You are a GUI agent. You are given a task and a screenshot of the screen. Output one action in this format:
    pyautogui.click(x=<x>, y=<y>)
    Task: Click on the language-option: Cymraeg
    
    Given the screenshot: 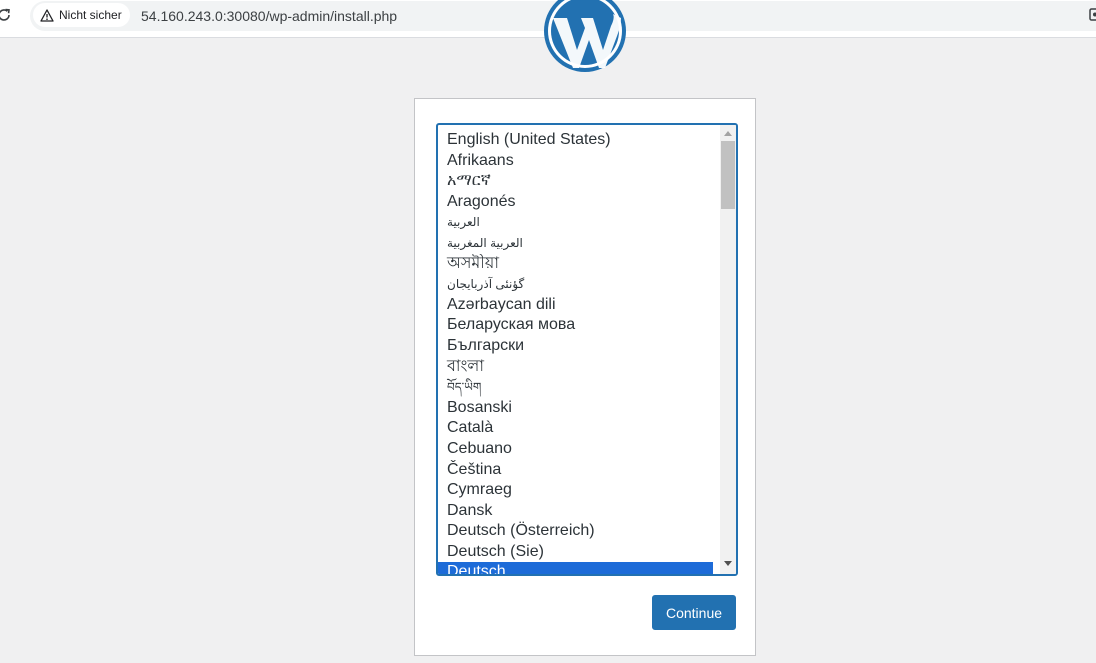 What is the action you would take?
    pyautogui.click(x=578, y=490)
    